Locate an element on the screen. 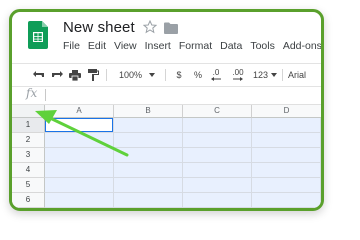  column-header-c: C is located at coordinates (217, 111).